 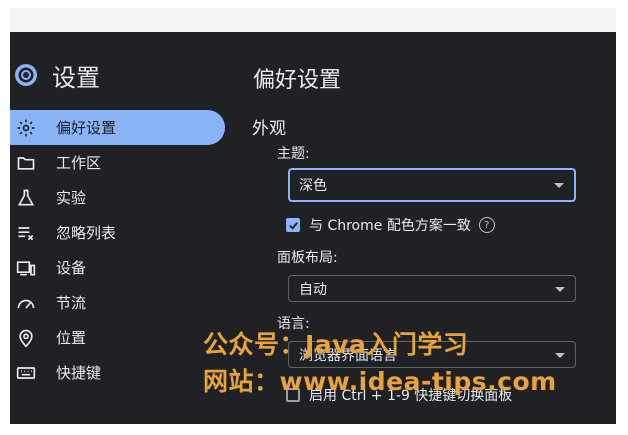 What do you see at coordinates (117, 127) in the screenshot?
I see `sidebar-item-preferences: 偏好设置` at bounding box center [117, 127].